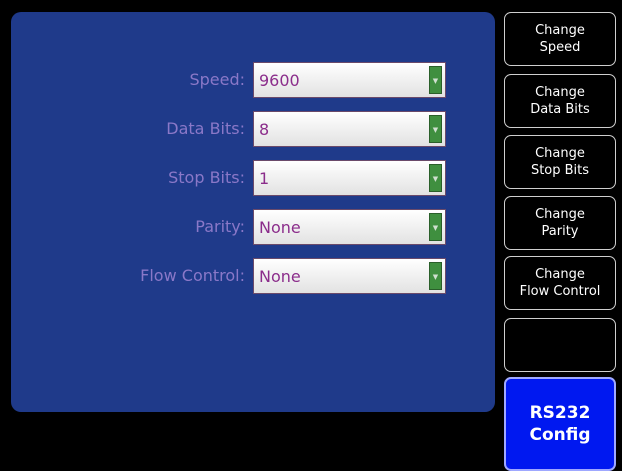  I want to click on flow-control-row: Flow Control: None ▼, so click(253, 277).